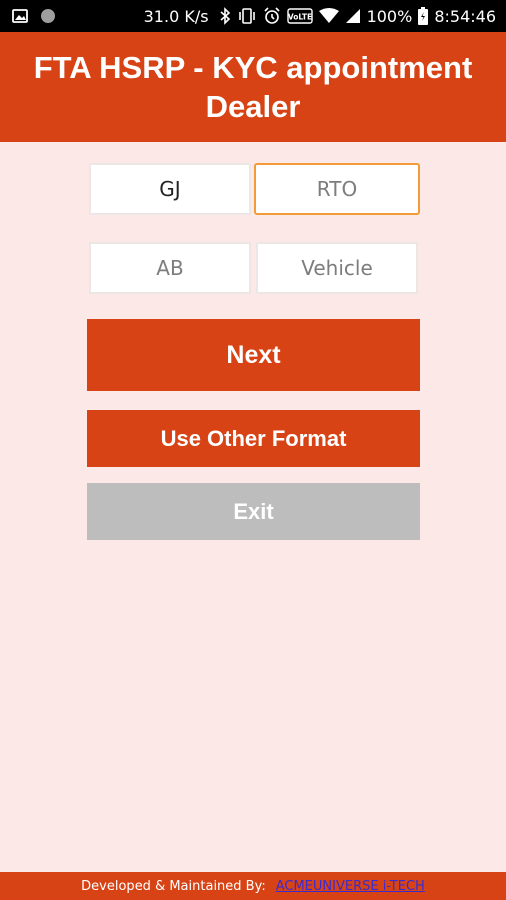 This screenshot has height=900, width=506. I want to click on app-header: FTA HSRP - KYC appointment Dealer, so click(253, 87).